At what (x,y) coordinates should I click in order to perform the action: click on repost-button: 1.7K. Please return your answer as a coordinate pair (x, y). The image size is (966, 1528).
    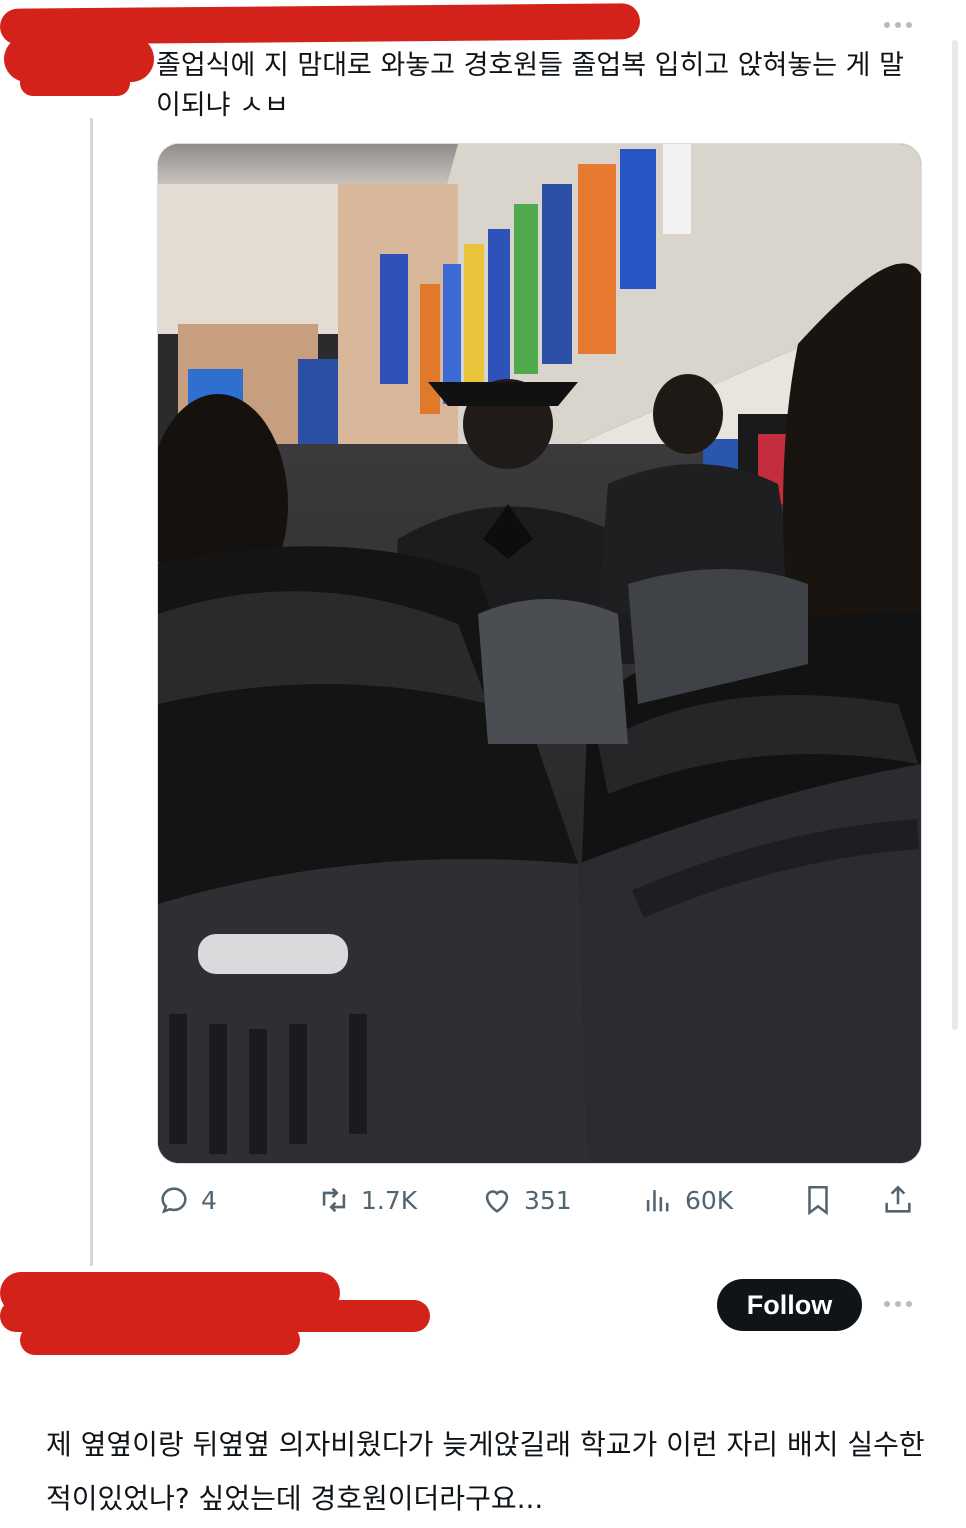
    Looking at the image, I should click on (367, 1200).